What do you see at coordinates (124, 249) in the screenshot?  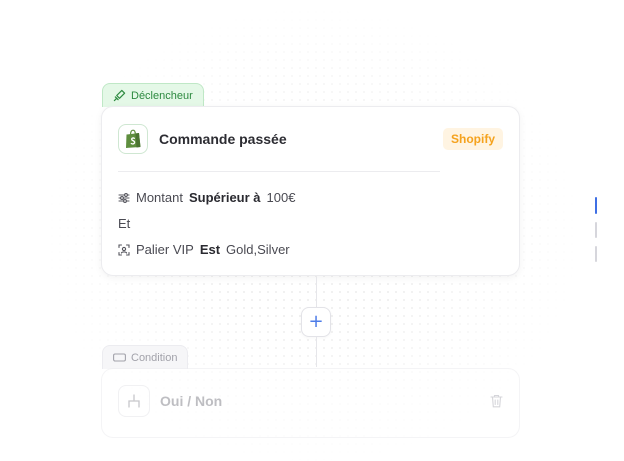 I see `user-scan-icon` at bounding box center [124, 249].